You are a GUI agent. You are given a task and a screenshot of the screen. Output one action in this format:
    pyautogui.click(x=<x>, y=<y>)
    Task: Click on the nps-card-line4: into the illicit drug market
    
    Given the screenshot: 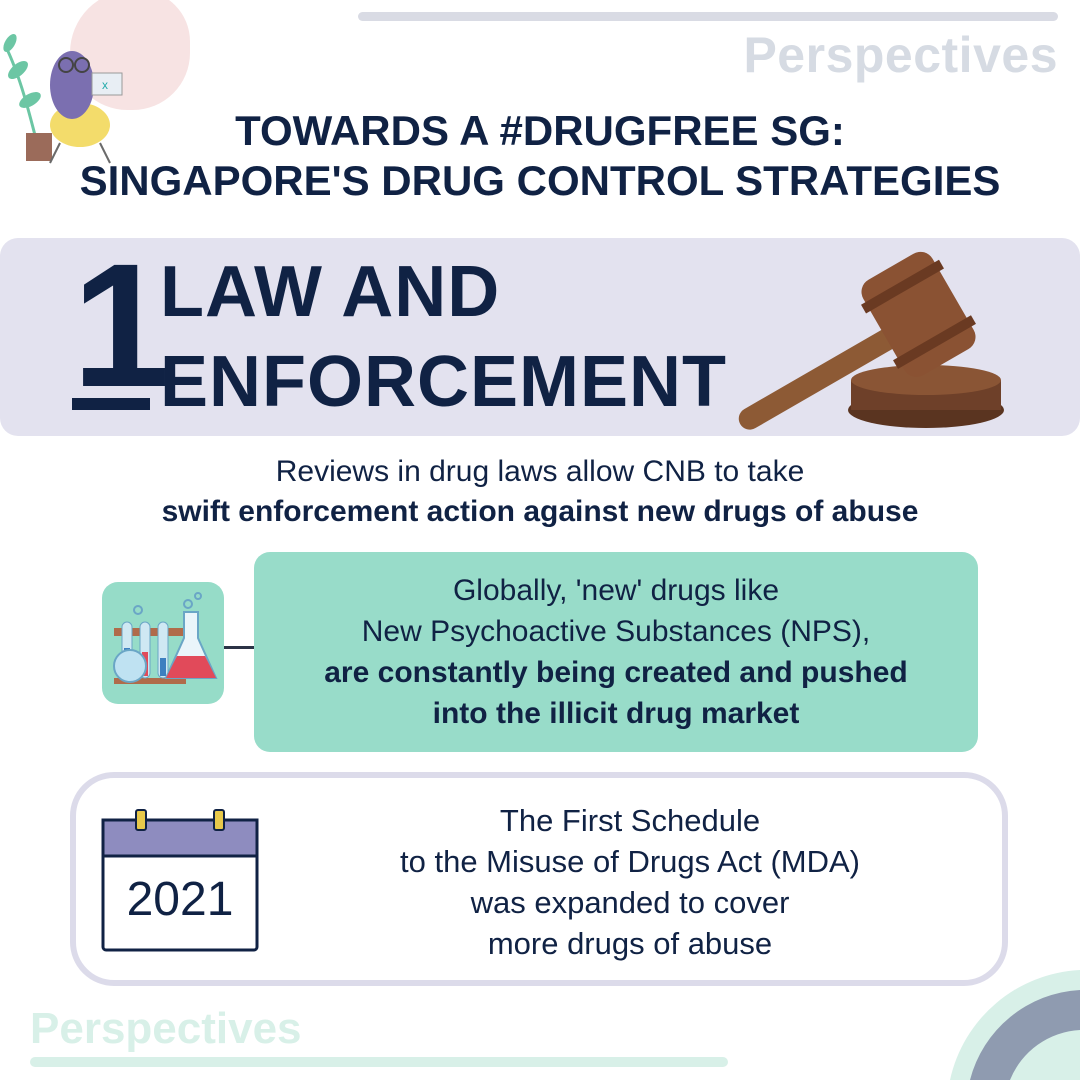 What is the action you would take?
    pyautogui.click(x=616, y=713)
    